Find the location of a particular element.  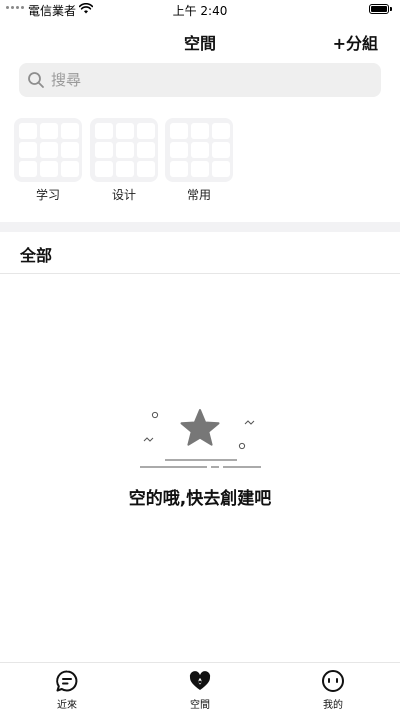

group-label: 学习 is located at coordinates (47, 195).